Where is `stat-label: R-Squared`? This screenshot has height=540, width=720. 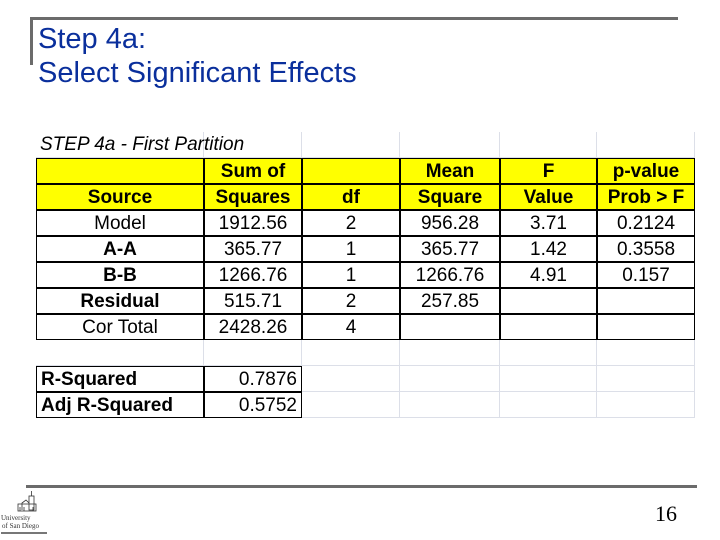 stat-label: R-Squared is located at coordinates (120, 379).